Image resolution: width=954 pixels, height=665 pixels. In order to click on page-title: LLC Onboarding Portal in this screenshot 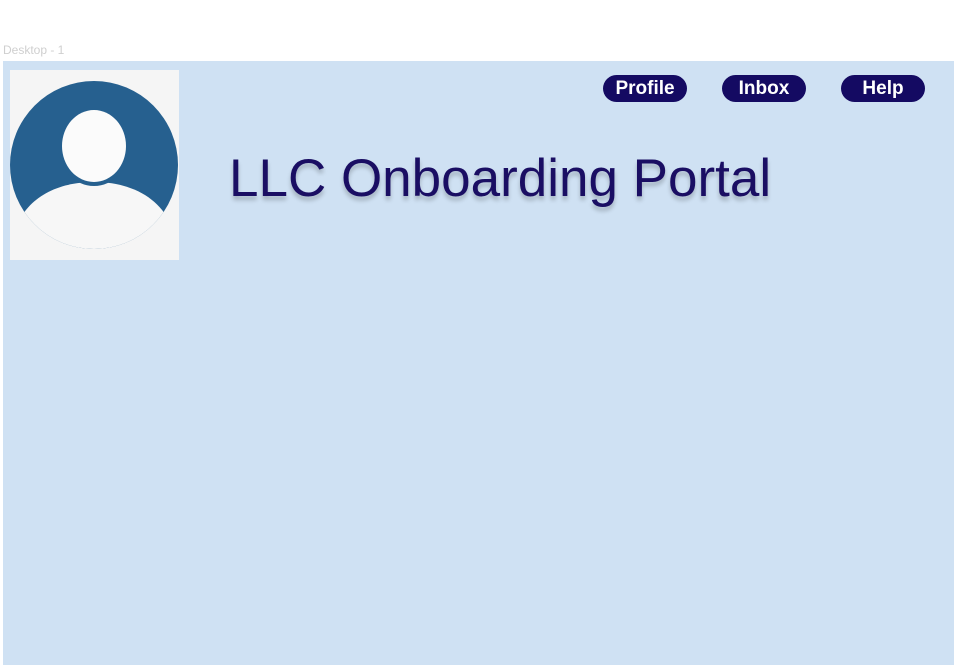, I will do `click(500, 178)`.